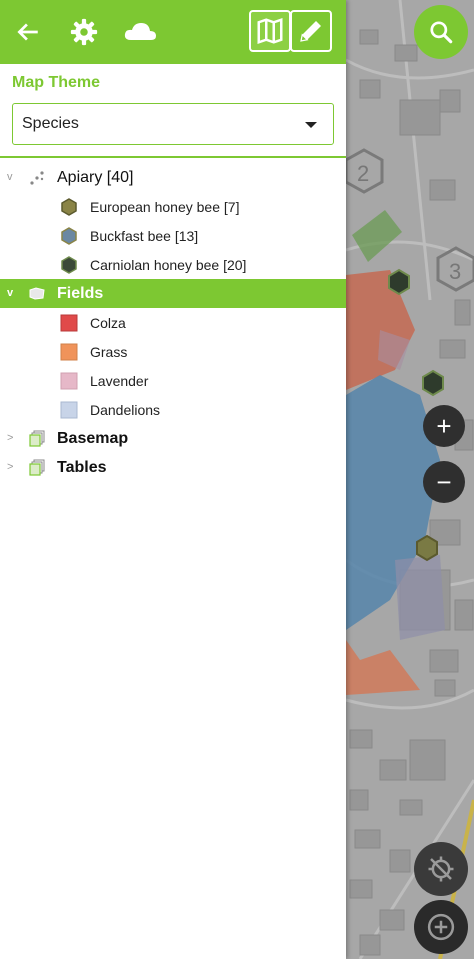 Image resolution: width=474 pixels, height=959 pixels. Describe the element at coordinates (109, 352) in the screenshot. I see `legend-item-label: Grass` at that location.